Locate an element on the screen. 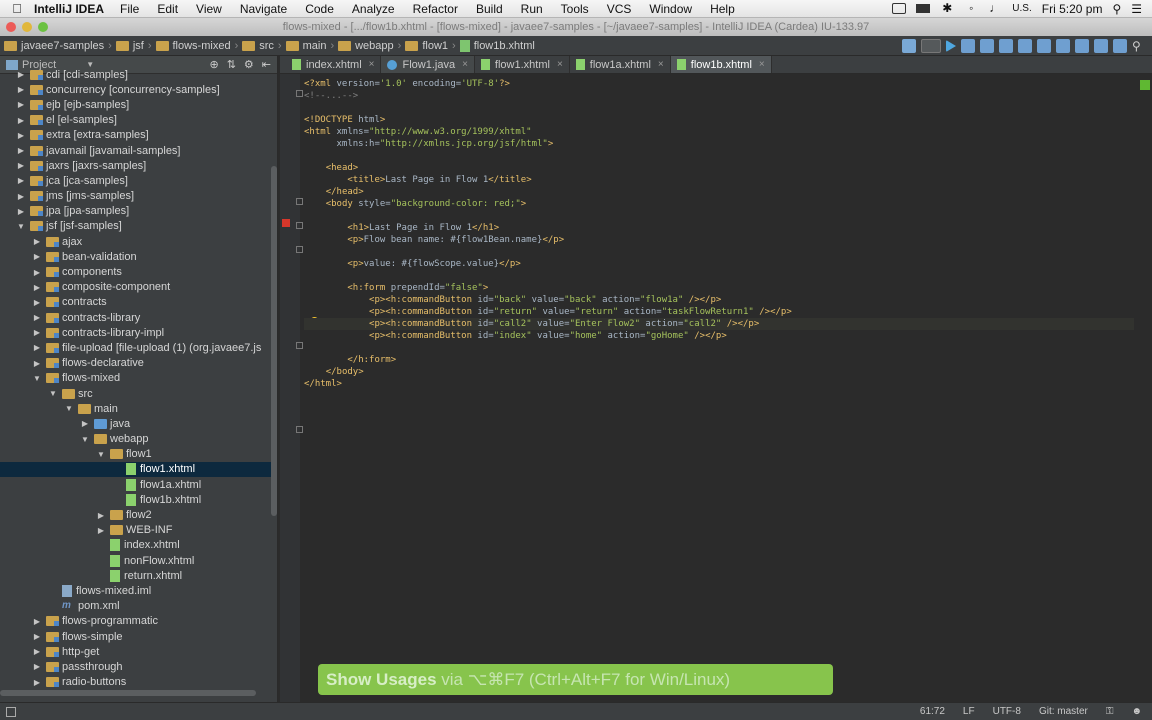 This screenshot has height=720, width=1152. debug-icon is located at coordinates (968, 45).